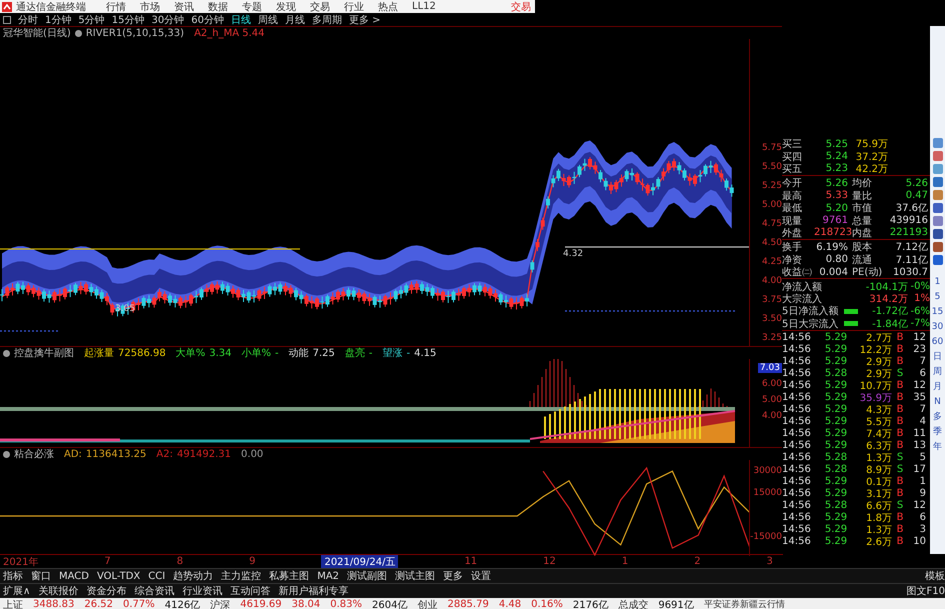 The image size is (945, 609). I want to click on price-axis-label: 4.50, so click(772, 243).